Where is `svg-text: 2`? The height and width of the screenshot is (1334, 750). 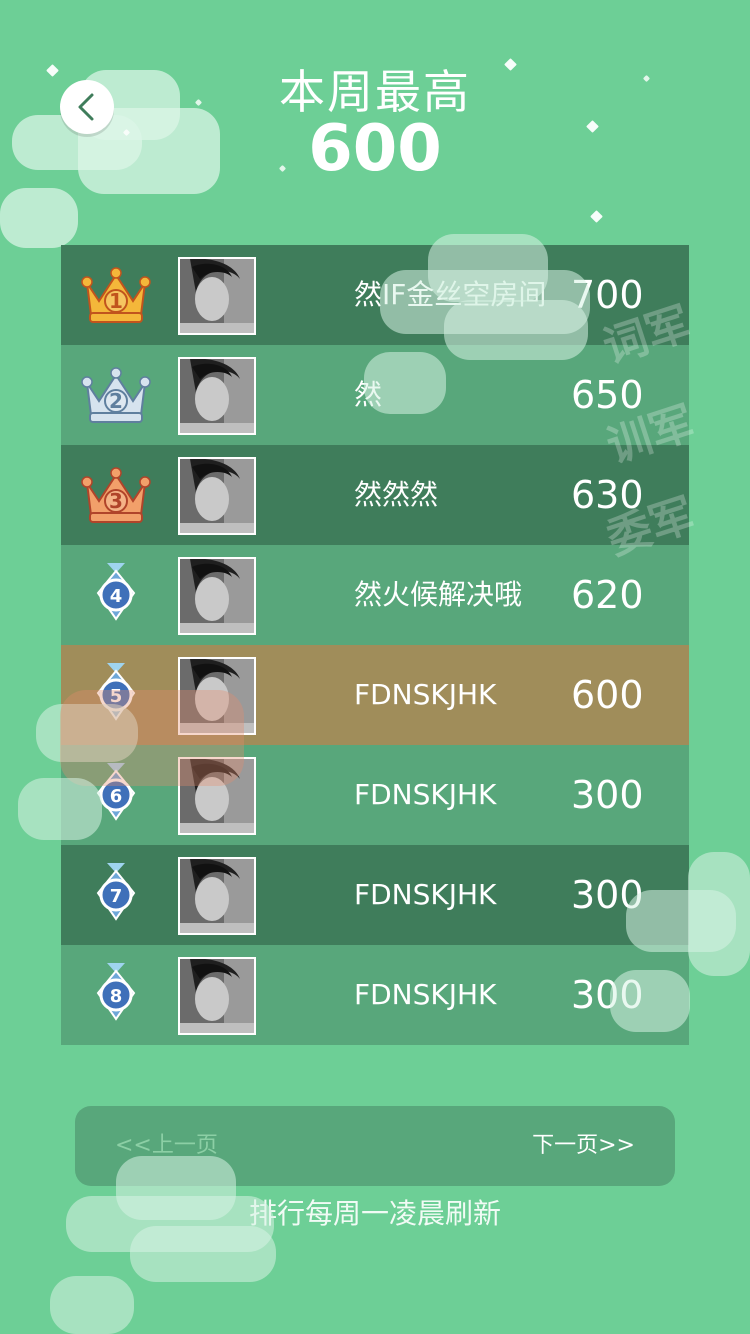 svg-text: 2 is located at coordinates (116, 401).